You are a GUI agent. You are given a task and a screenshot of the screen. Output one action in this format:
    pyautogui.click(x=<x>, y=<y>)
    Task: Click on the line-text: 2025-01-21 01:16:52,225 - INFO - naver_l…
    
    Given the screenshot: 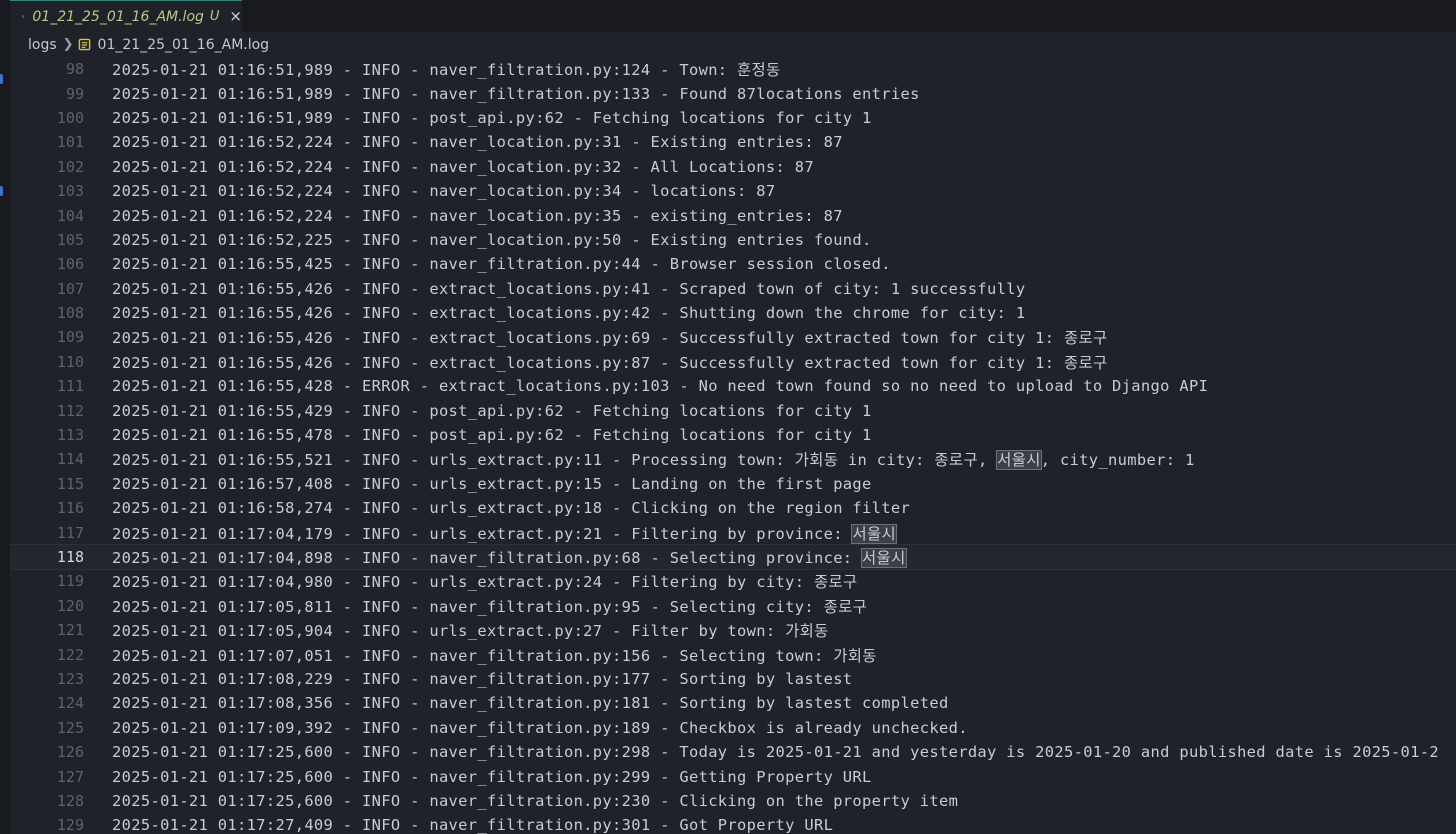 What is the action you would take?
    pyautogui.click(x=492, y=239)
    